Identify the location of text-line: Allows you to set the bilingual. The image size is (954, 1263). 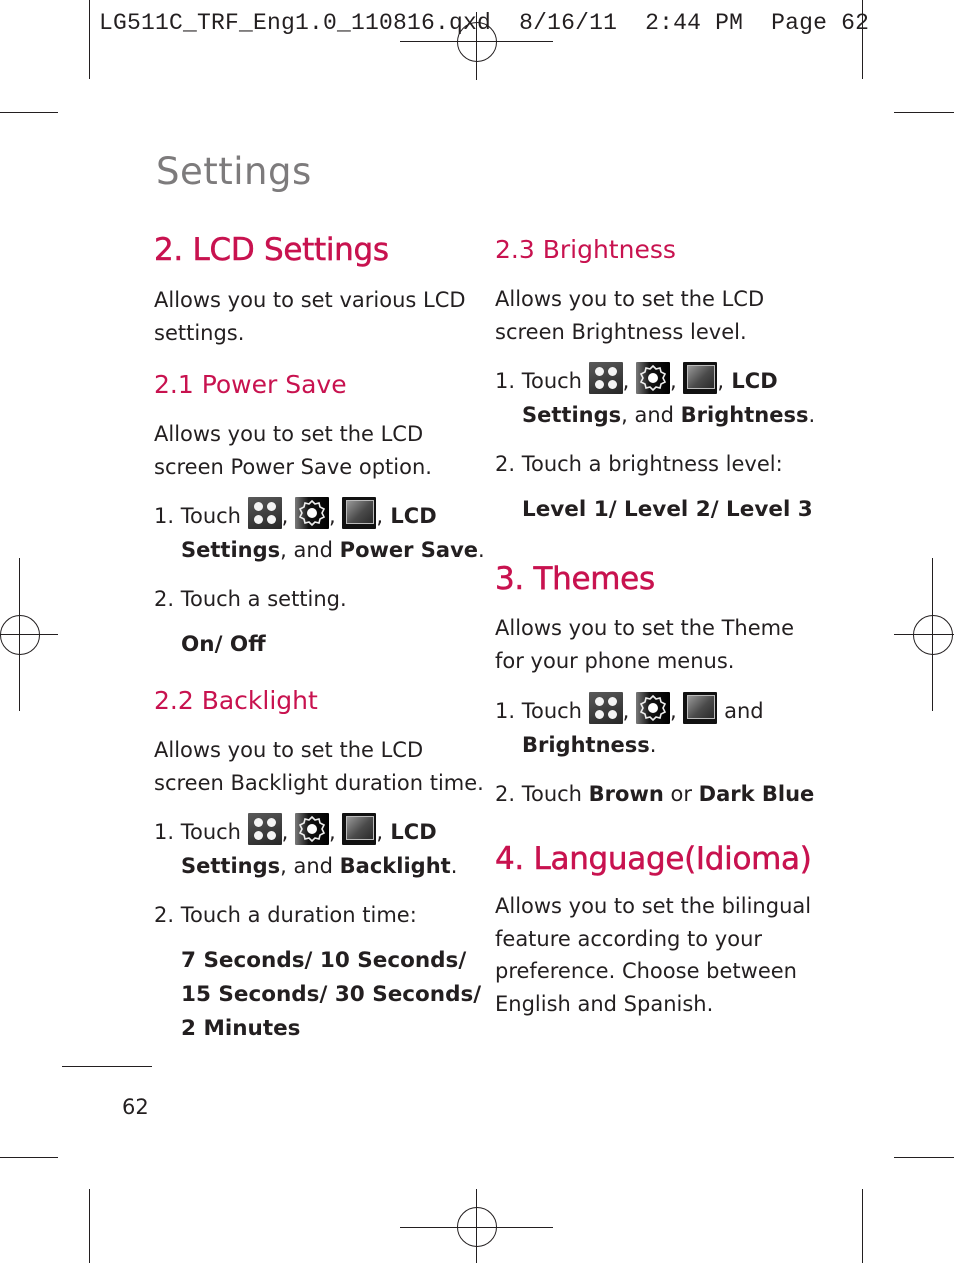
(653, 906).